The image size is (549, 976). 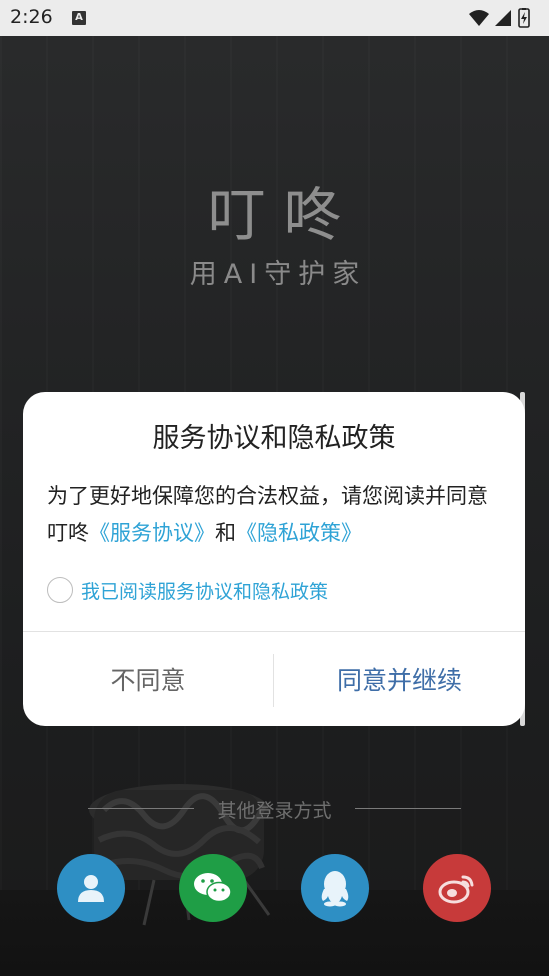 I want to click on user-icon, so click(x=91, y=888).